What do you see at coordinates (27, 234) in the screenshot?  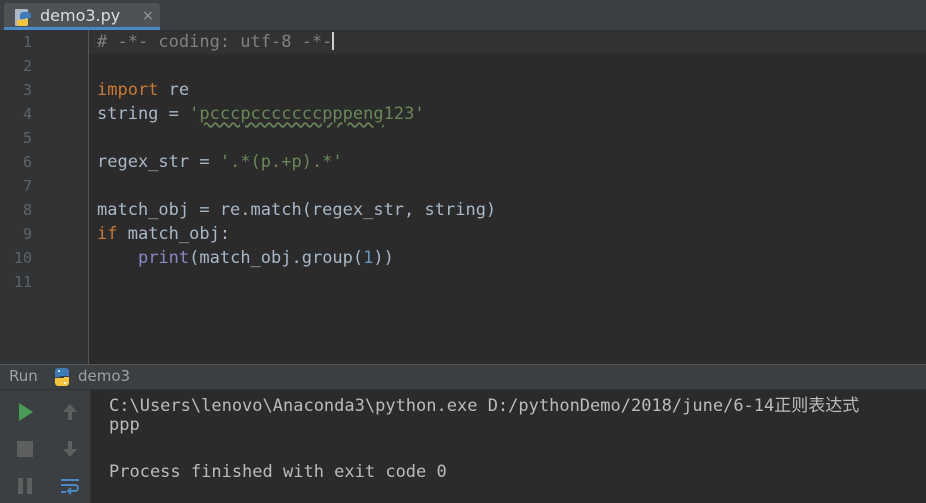 I see `line-number: 9` at bounding box center [27, 234].